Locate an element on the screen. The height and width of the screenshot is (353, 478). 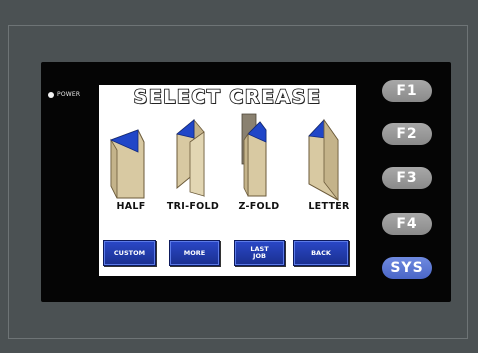
fold-option-letter is located at coordinates (325, 157).